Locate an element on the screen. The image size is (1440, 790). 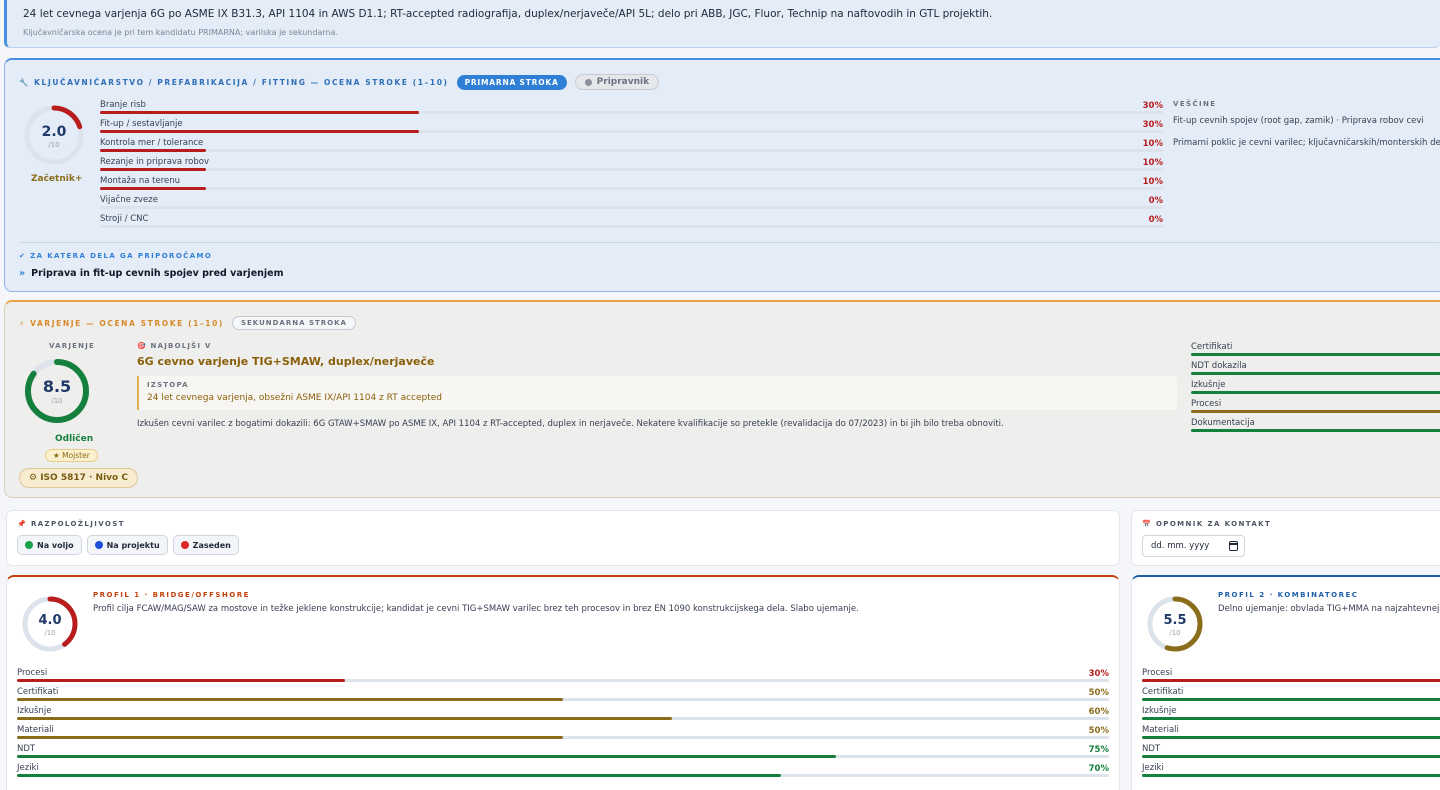
welding-side-bar-row: Dokumentacija is located at coordinates (1315, 427).